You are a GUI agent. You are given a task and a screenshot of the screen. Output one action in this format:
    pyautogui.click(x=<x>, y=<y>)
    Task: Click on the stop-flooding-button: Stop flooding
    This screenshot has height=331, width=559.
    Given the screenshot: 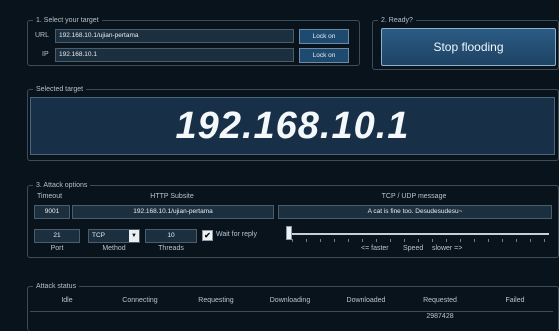 What is the action you would take?
    pyautogui.click(x=468, y=47)
    